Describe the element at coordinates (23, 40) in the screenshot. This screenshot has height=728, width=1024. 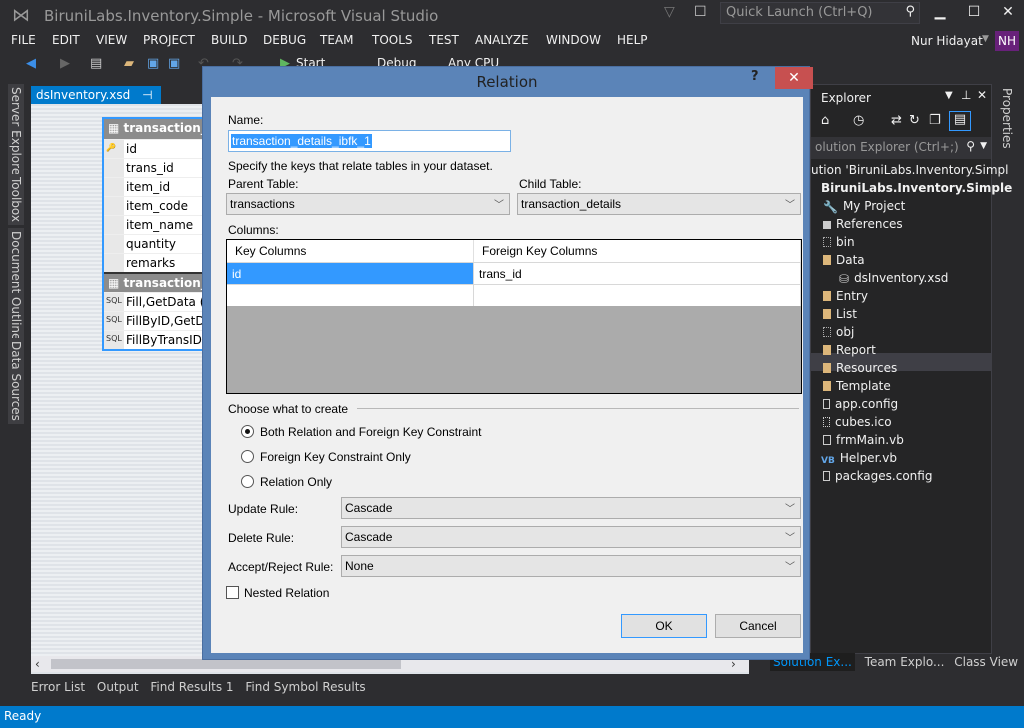
I see `menu-file: FILE` at that location.